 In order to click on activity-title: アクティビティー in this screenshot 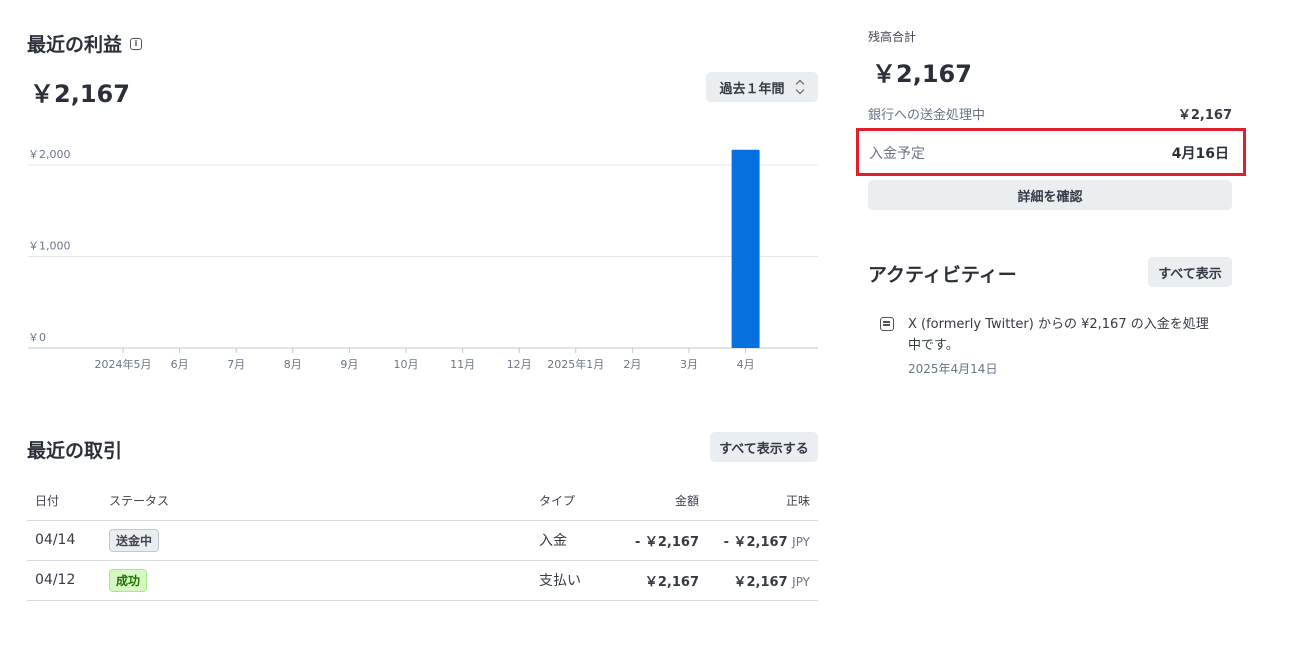, I will do `click(942, 275)`.